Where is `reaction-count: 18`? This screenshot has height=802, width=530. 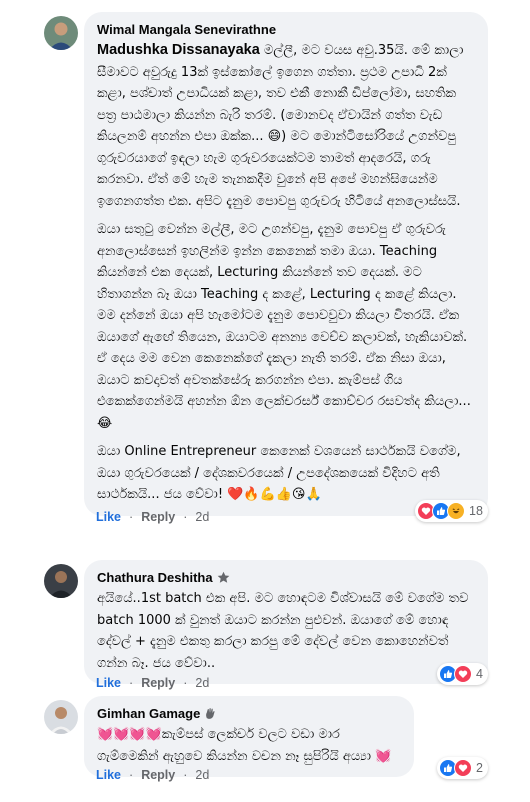 reaction-count: 18 is located at coordinates (476, 511).